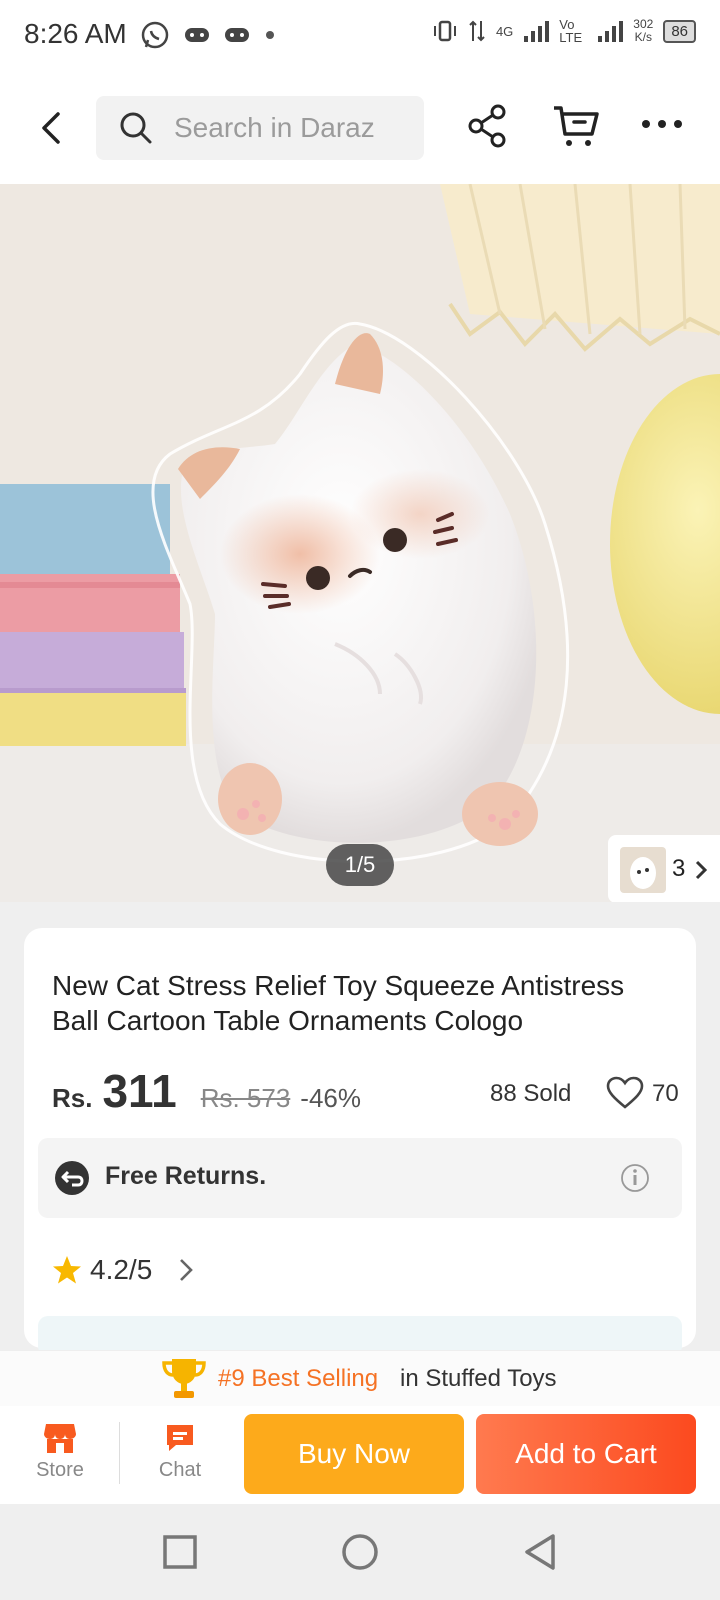 Image resolution: width=720 pixels, height=1600 pixels. I want to click on price-currency: Rs., so click(72, 1098).